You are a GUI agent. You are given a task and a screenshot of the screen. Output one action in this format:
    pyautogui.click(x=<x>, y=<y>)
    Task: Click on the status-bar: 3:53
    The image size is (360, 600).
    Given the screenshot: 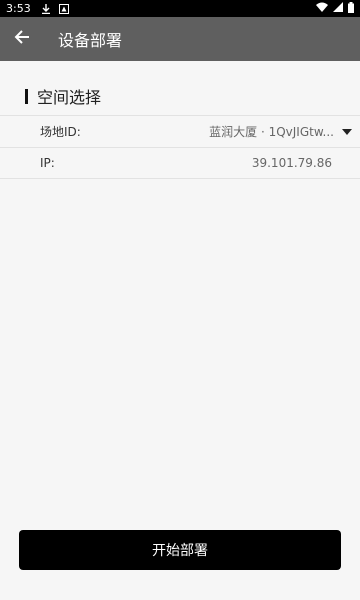 What is the action you would take?
    pyautogui.click(x=180, y=8)
    